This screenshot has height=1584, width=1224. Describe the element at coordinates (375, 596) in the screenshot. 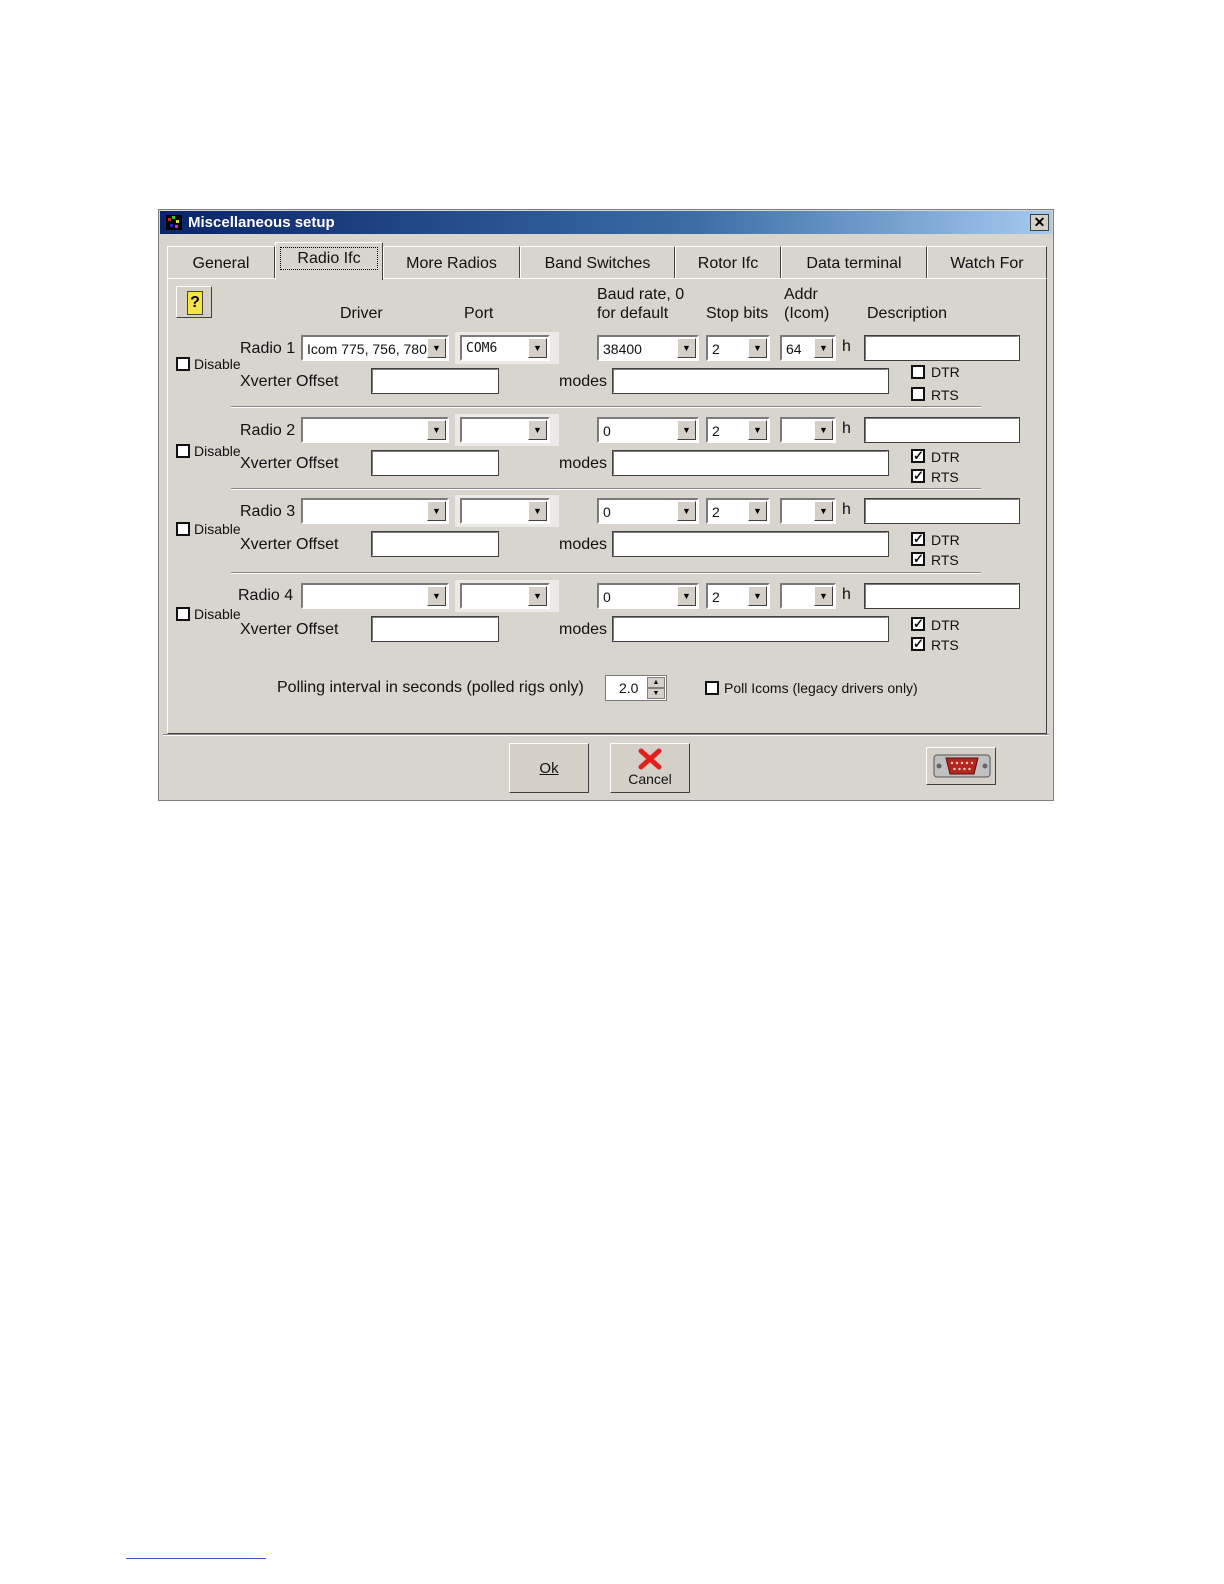

I see `radio-4-driver-select: ▼` at that location.